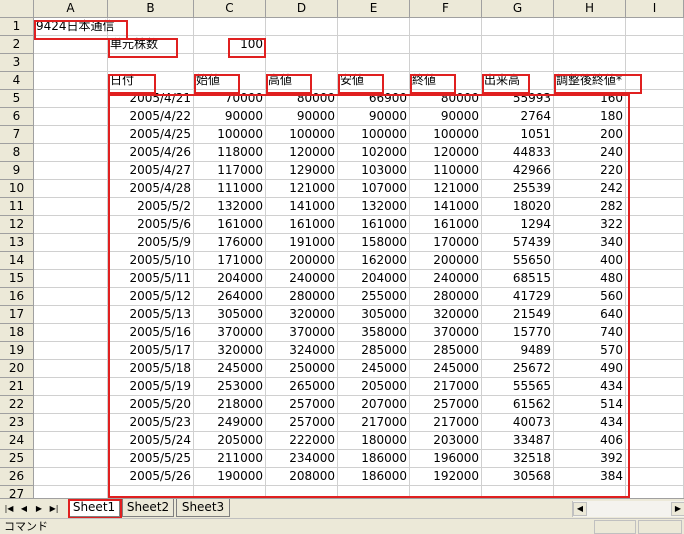 This screenshot has height=534, width=684. Describe the element at coordinates (446, 333) in the screenshot. I see `cell-f18: 370000` at that location.